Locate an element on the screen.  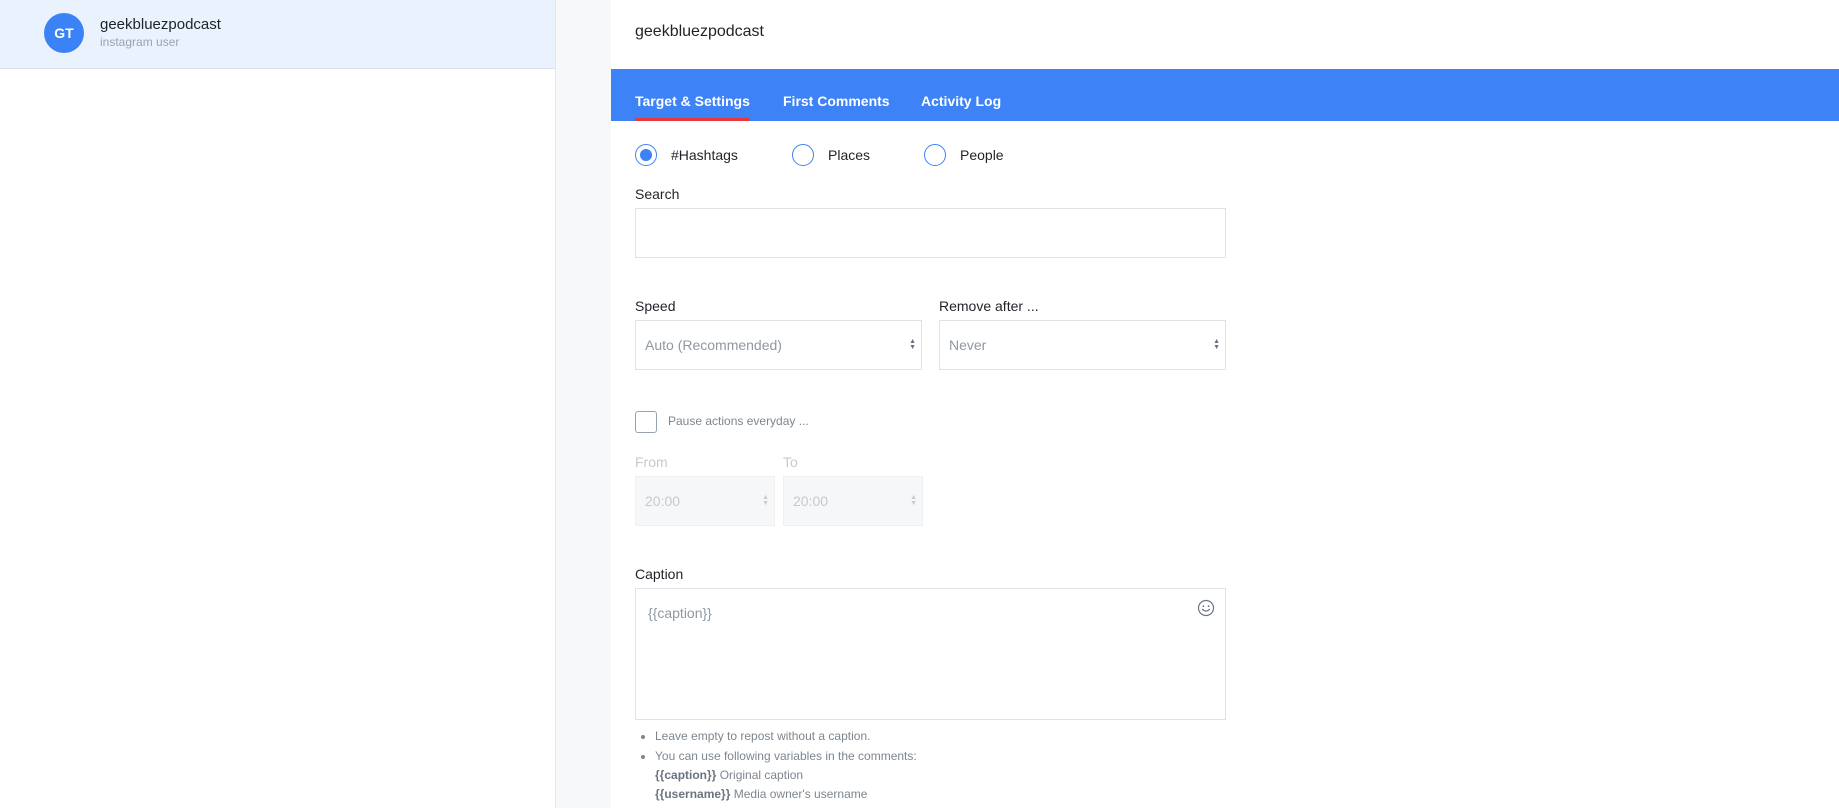
smiley-icon is located at coordinates (1206, 608).